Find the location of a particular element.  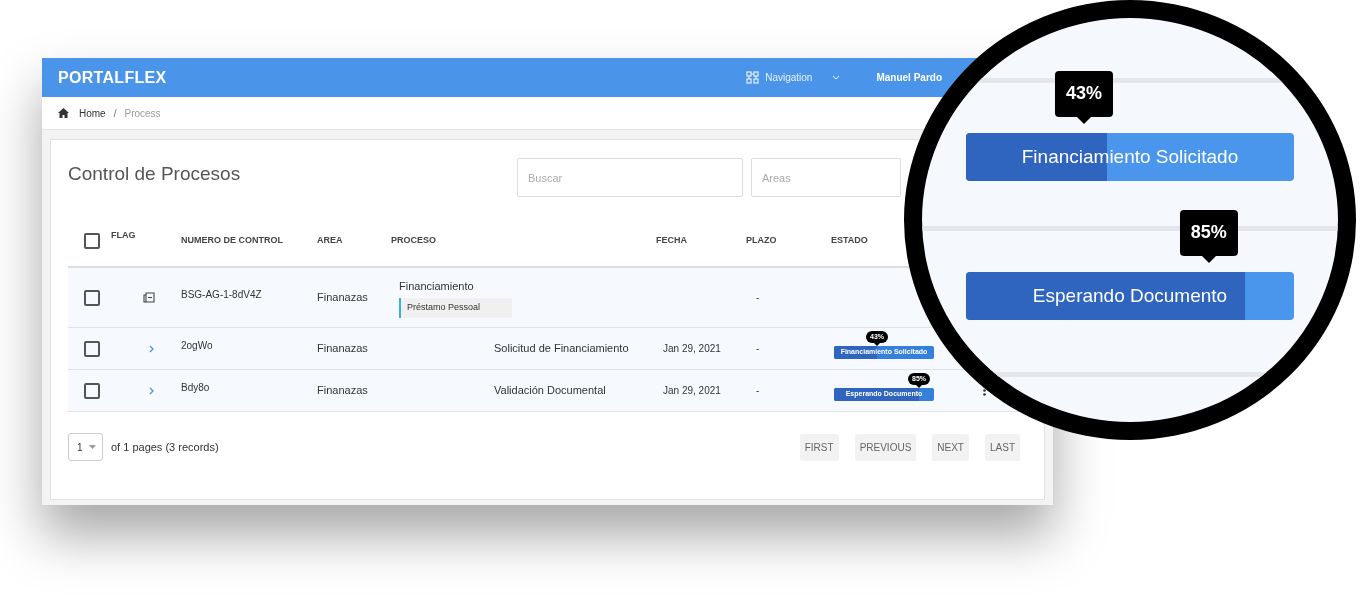

breadcrumb-link: Home is located at coordinates (92, 113).